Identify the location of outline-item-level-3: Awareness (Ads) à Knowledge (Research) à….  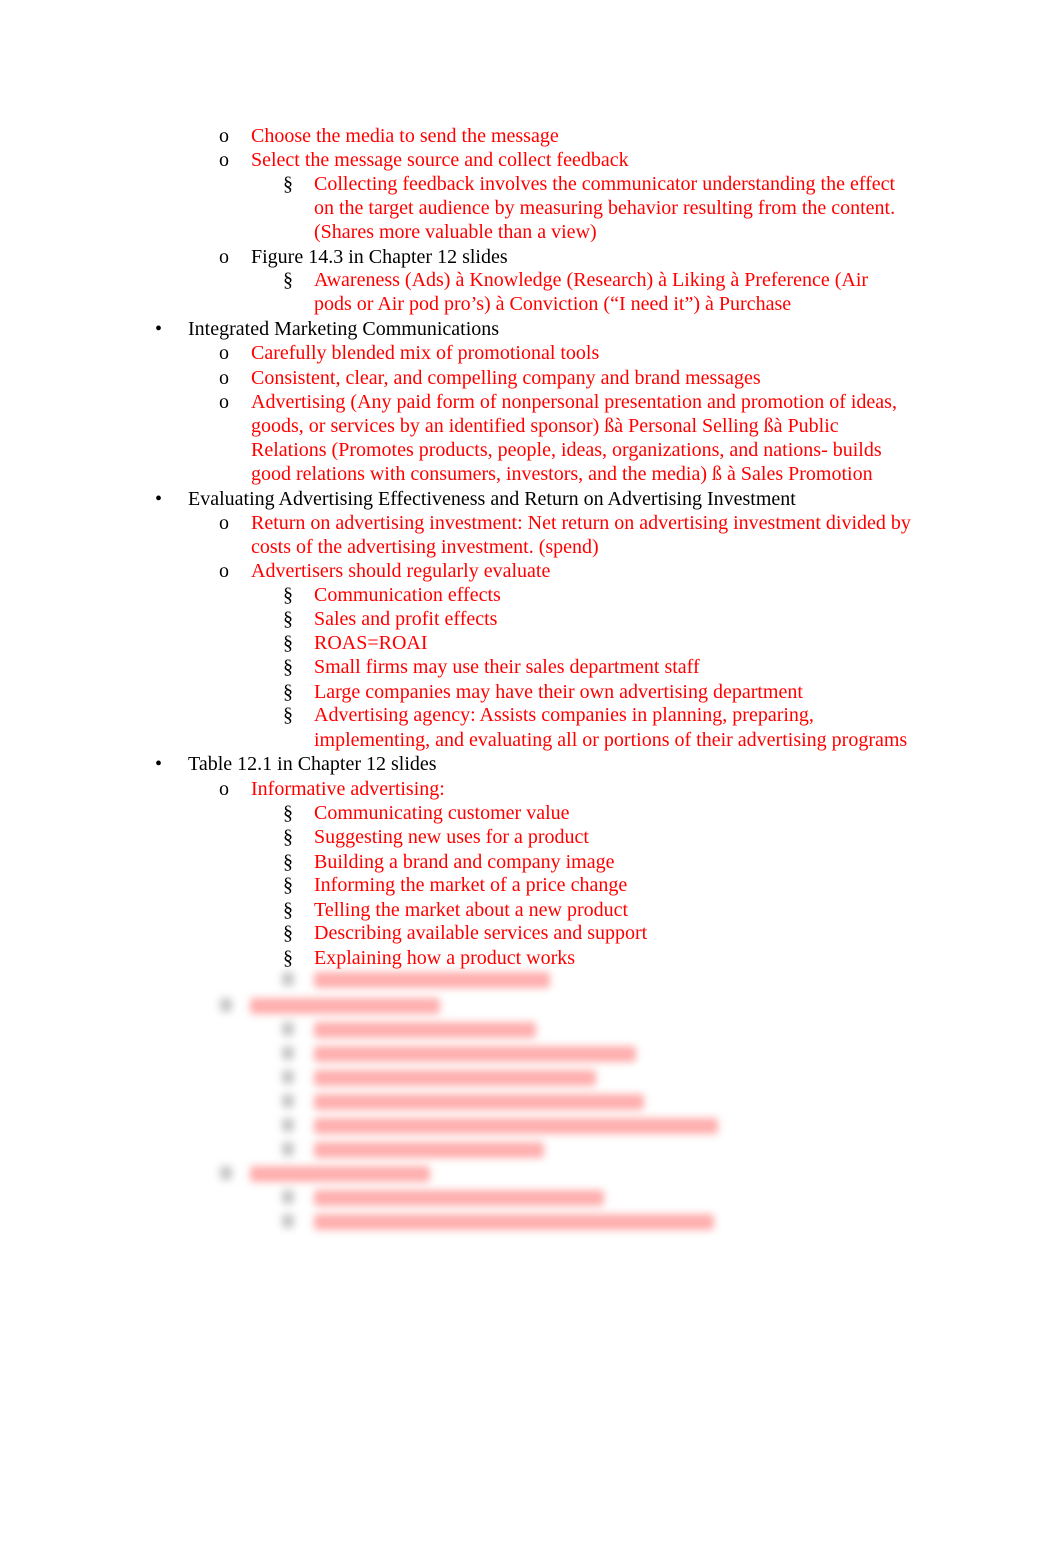
(591, 280).